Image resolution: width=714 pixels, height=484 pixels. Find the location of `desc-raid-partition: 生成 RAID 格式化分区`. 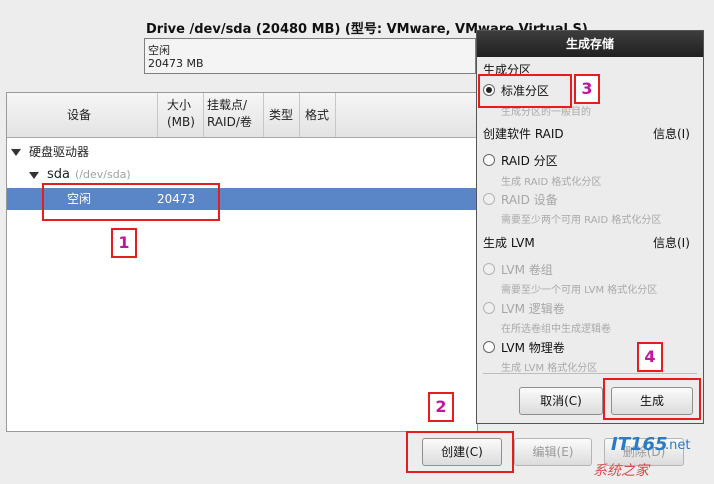

desc-raid-partition: 生成 RAID 格式化分区 is located at coordinates (551, 182).